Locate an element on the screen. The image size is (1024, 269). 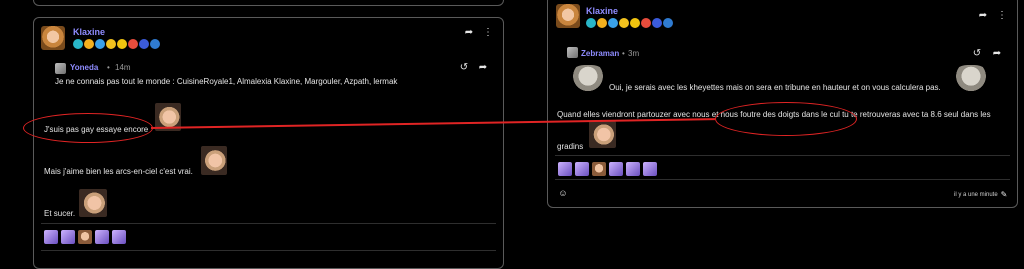
post-timestamp: il y a une minute is located at coordinates (976, 195).